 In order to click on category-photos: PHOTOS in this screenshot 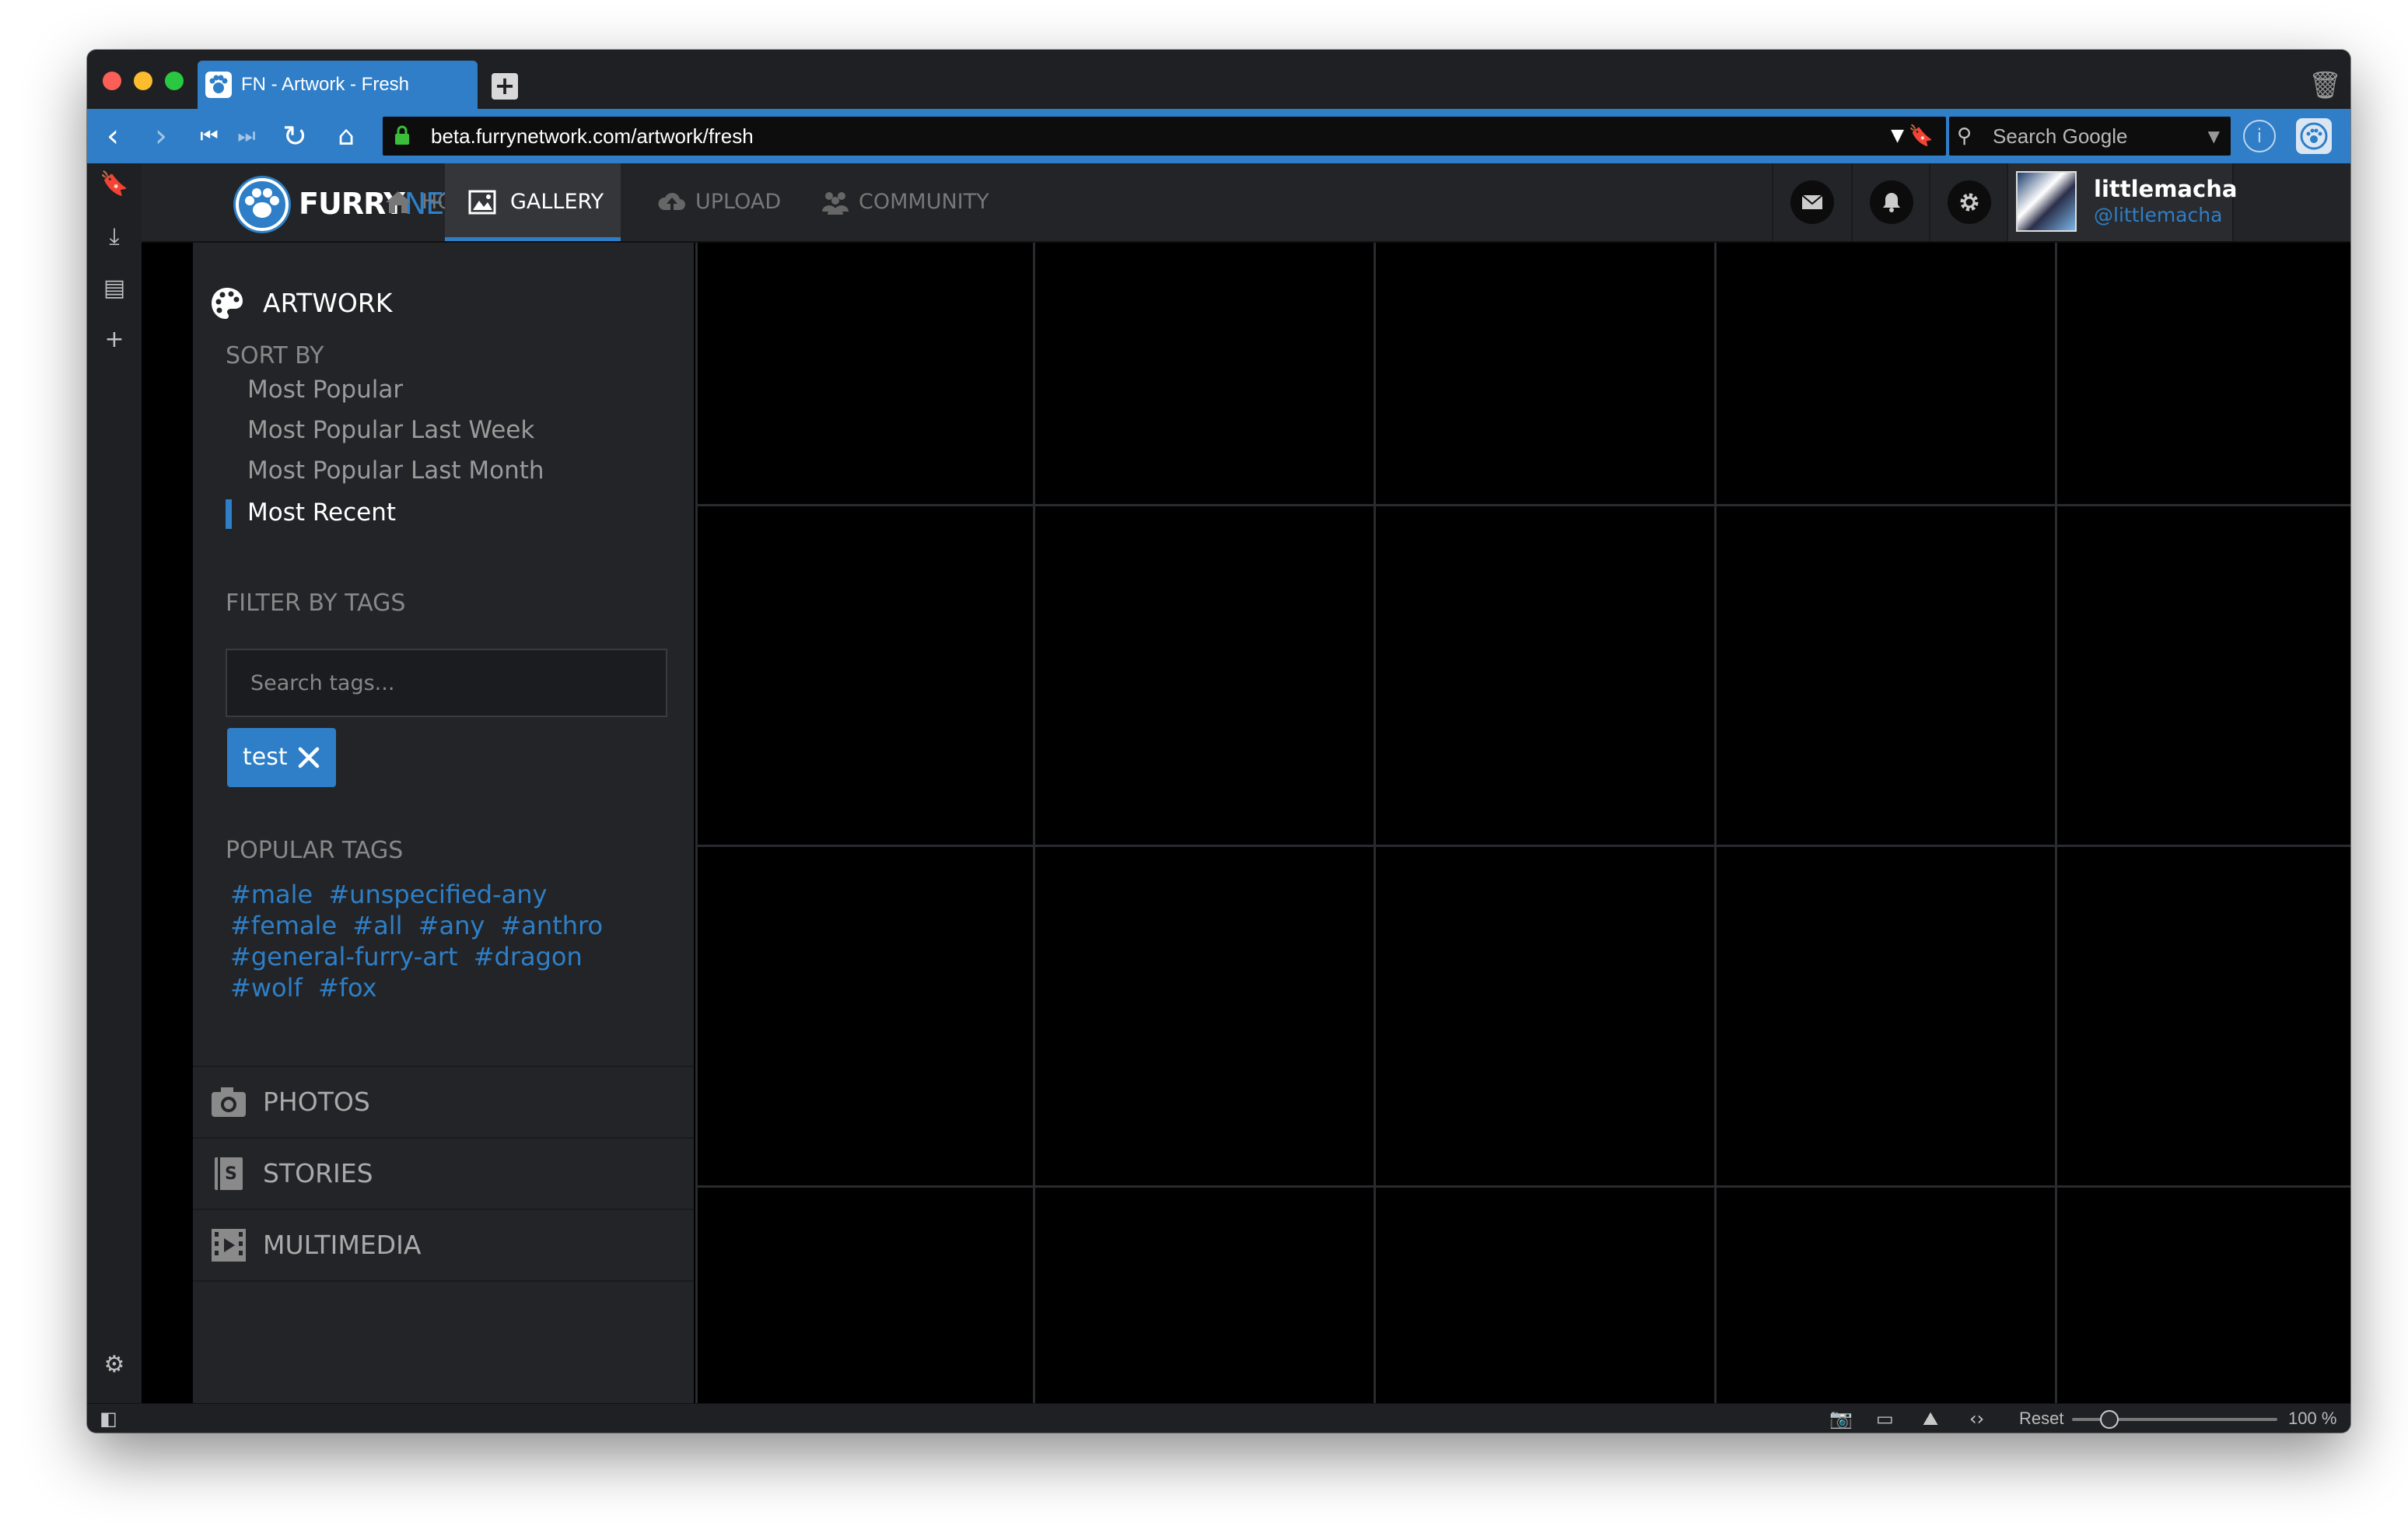, I will do `click(444, 1101)`.